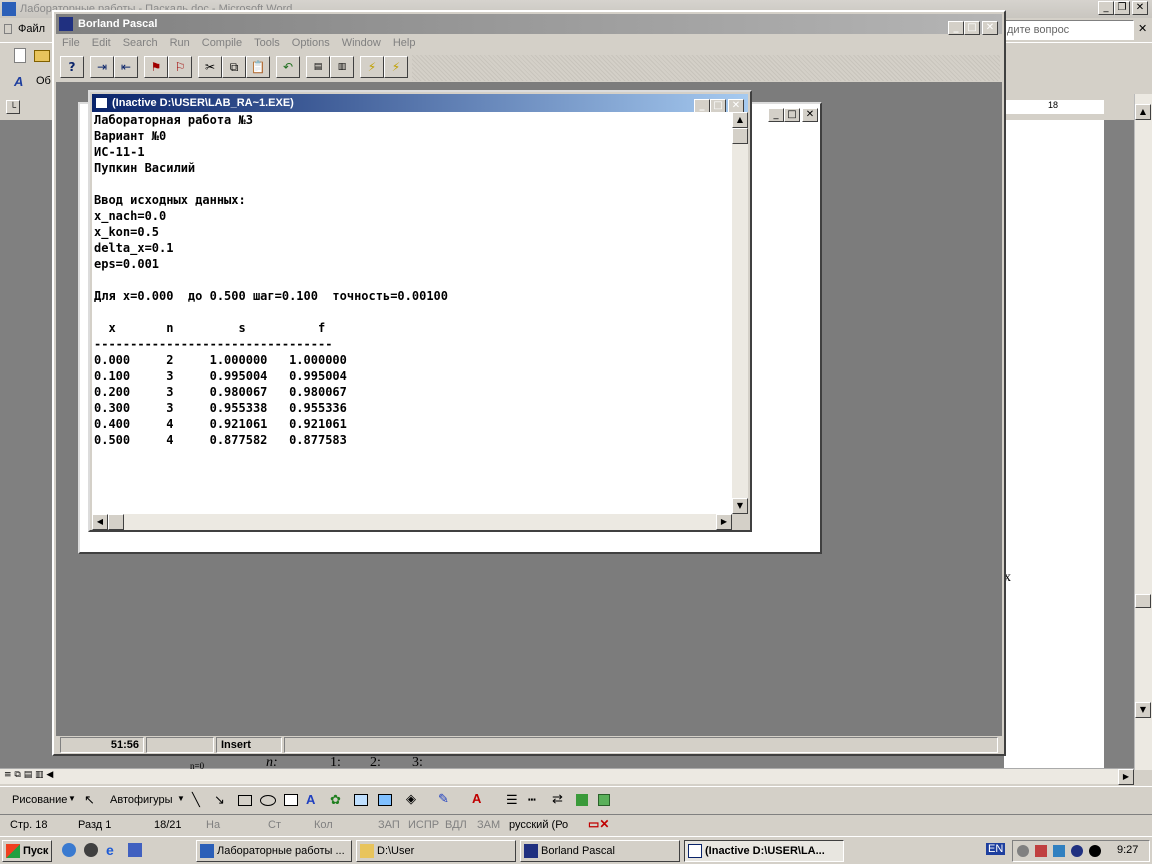 This screenshot has width=1152, height=864. I want to click on paste-icon: 📋, so click(258, 67).